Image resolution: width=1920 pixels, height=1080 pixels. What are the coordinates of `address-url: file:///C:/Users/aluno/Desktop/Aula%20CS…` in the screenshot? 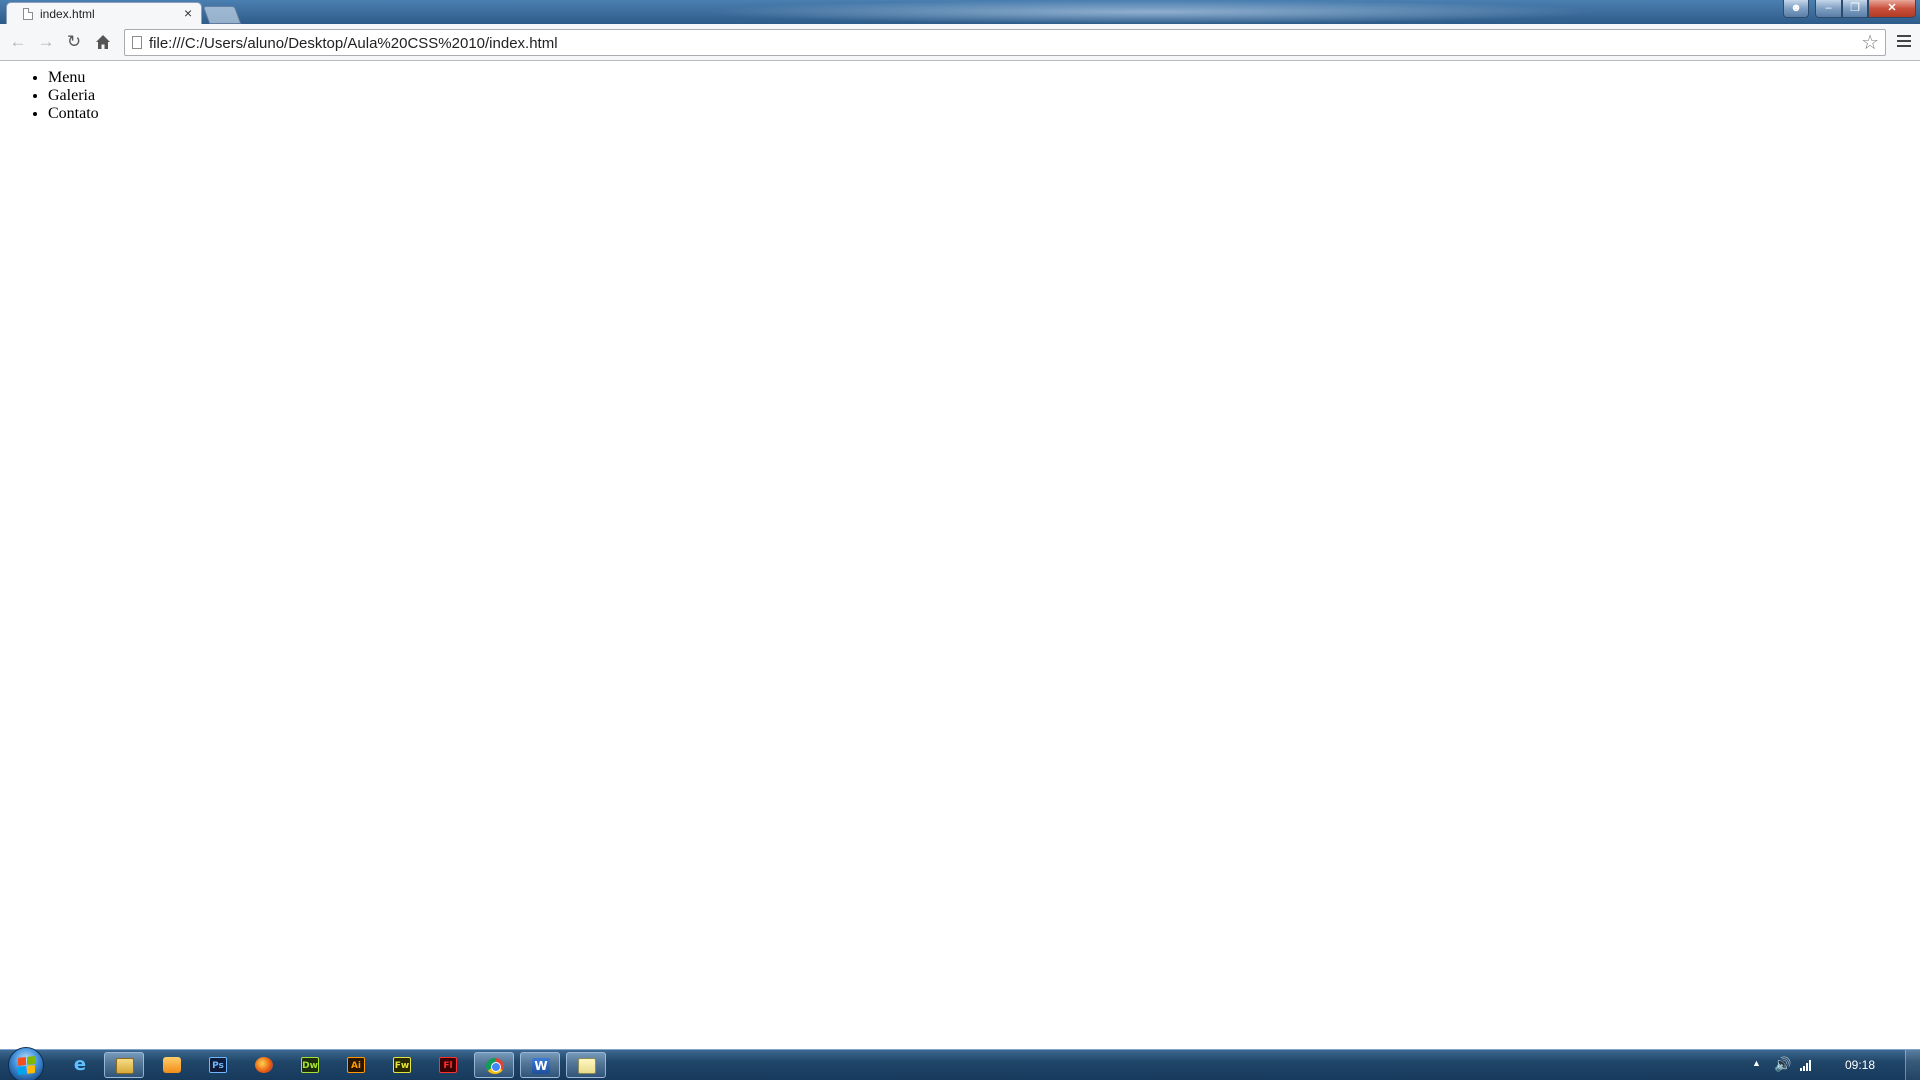 It's located at (353, 43).